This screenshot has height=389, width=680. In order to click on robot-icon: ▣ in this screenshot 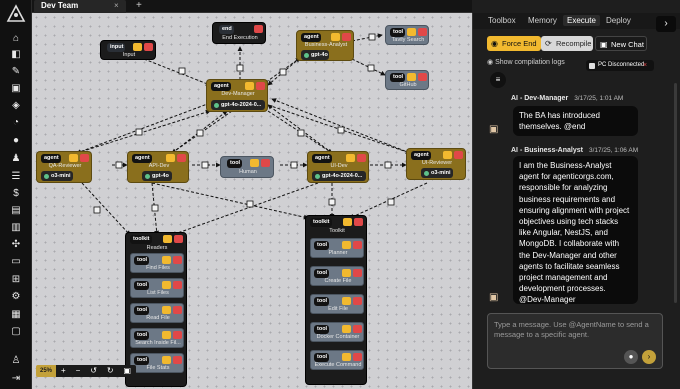, I will do `click(16, 89)`.